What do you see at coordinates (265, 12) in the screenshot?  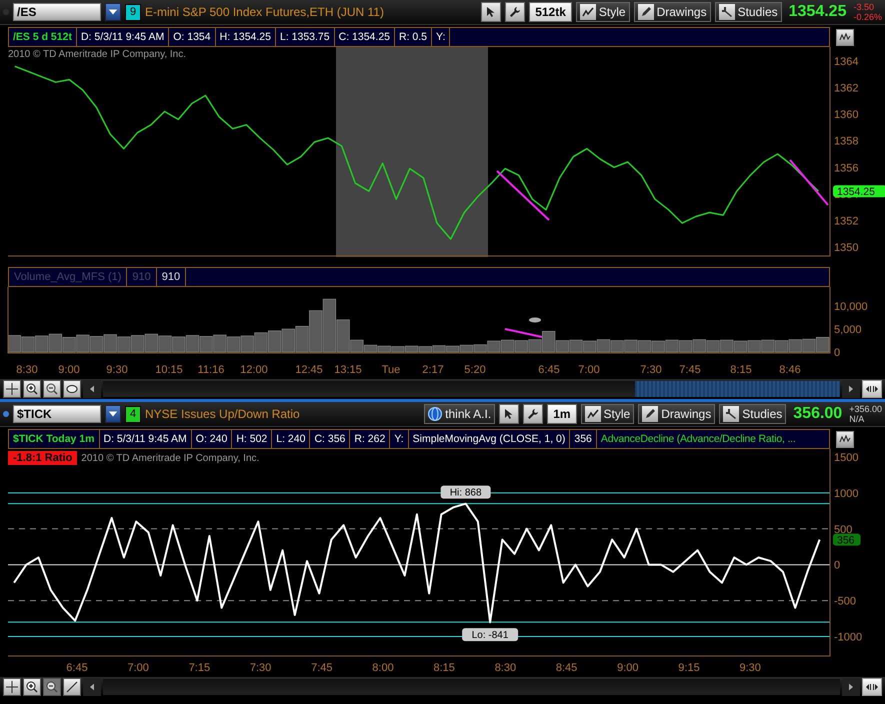 I see `symbol-description: E-mini S&P 500 Index Futures,ETH (JUN 11)` at bounding box center [265, 12].